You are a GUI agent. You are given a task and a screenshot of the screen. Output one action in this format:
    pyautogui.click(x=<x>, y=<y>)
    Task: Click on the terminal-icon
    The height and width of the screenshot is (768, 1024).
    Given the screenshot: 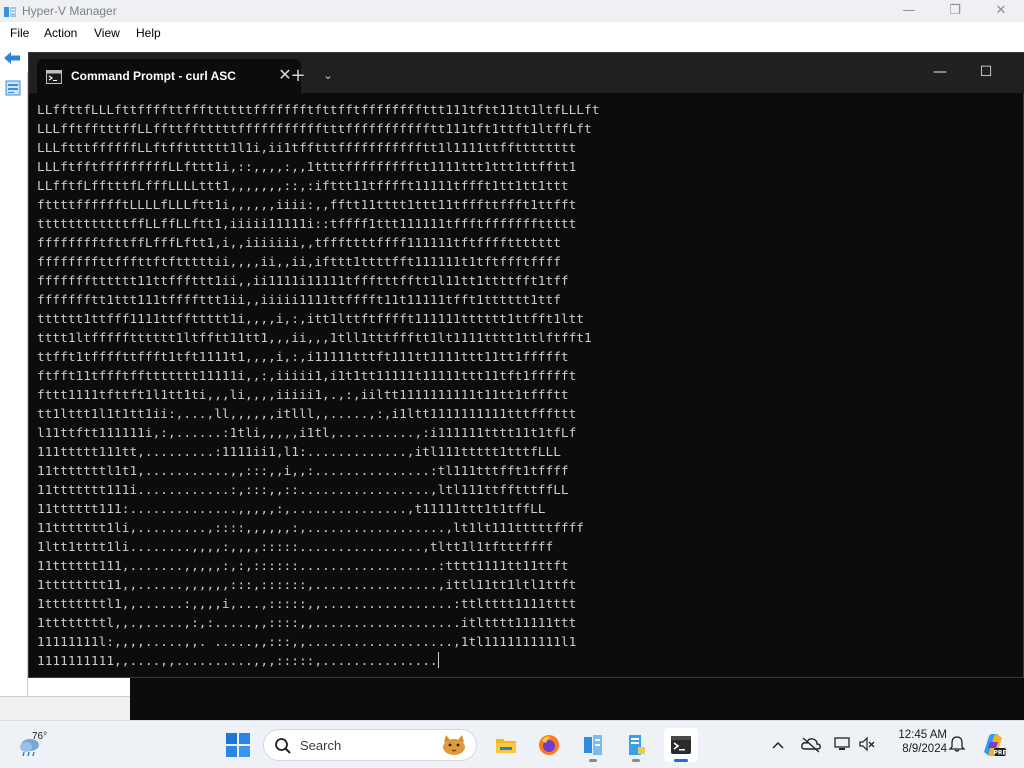 What is the action you would take?
    pyautogui.click(x=681, y=745)
    